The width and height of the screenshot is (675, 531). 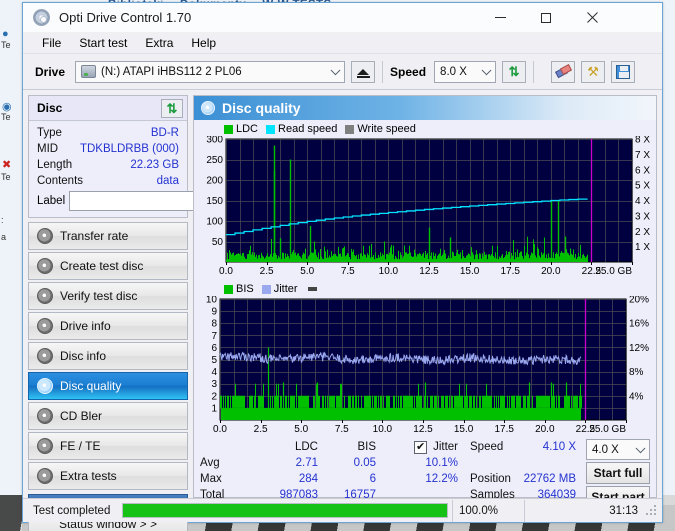 I want to click on eject-icon-bar, so click(x=364, y=76).